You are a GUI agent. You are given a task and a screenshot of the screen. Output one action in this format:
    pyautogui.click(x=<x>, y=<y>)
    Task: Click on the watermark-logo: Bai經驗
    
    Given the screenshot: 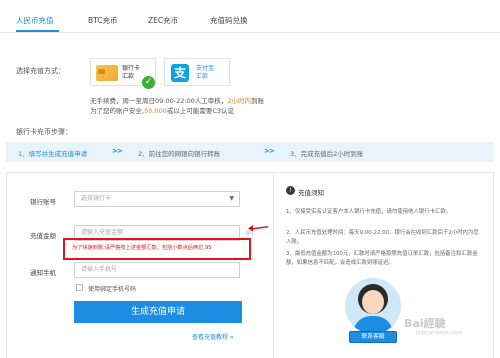 What is the action you would take?
    pyautogui.click(x=425, y=323)
    